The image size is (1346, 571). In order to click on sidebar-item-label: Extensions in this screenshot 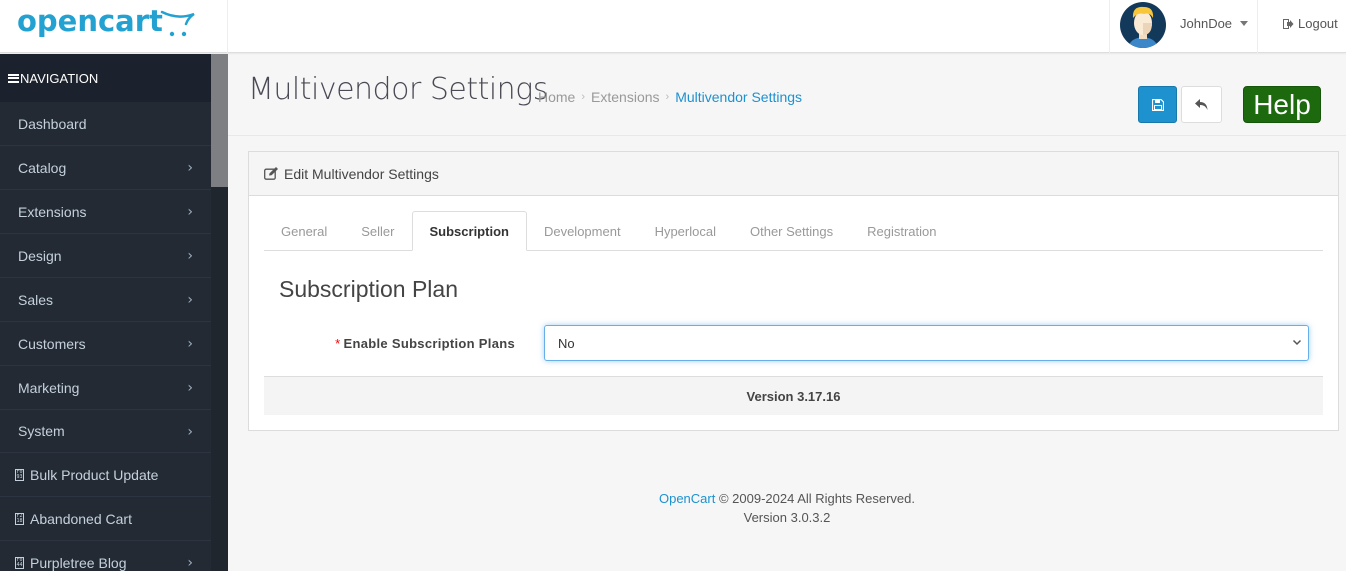, I will do `click(52, 211)`.